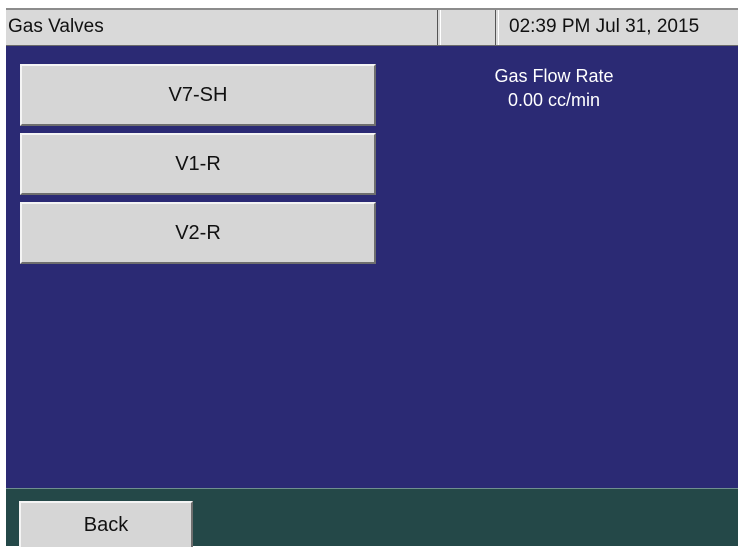 The height and width of the screenshot is (547, 738). I want to click on gas-flow-rate-label: Gas Flow Rate, so click(554, 76).